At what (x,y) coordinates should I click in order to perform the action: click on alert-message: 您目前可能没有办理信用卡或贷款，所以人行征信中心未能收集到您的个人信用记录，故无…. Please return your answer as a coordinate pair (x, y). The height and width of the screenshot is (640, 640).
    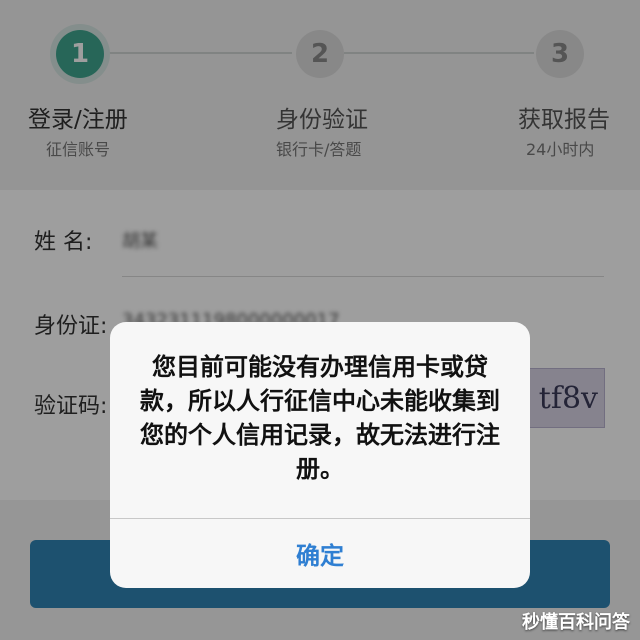
    Looking at the image, I should click on (320, 418).